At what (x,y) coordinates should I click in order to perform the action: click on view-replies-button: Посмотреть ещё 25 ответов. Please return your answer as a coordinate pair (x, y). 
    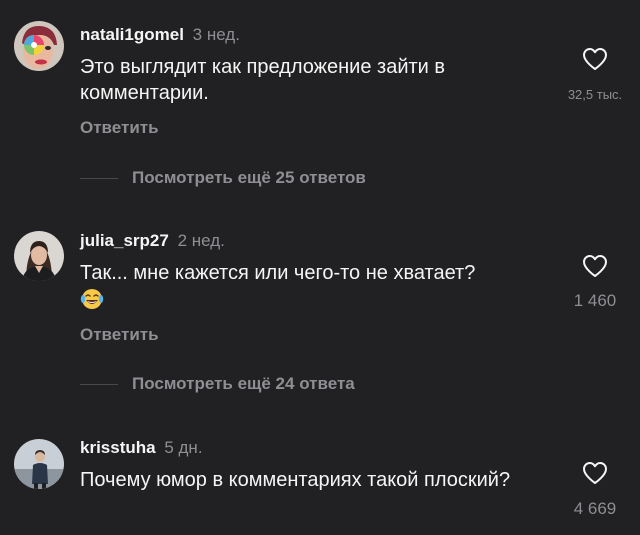
    Looking at the image, I should click on (223, 178).